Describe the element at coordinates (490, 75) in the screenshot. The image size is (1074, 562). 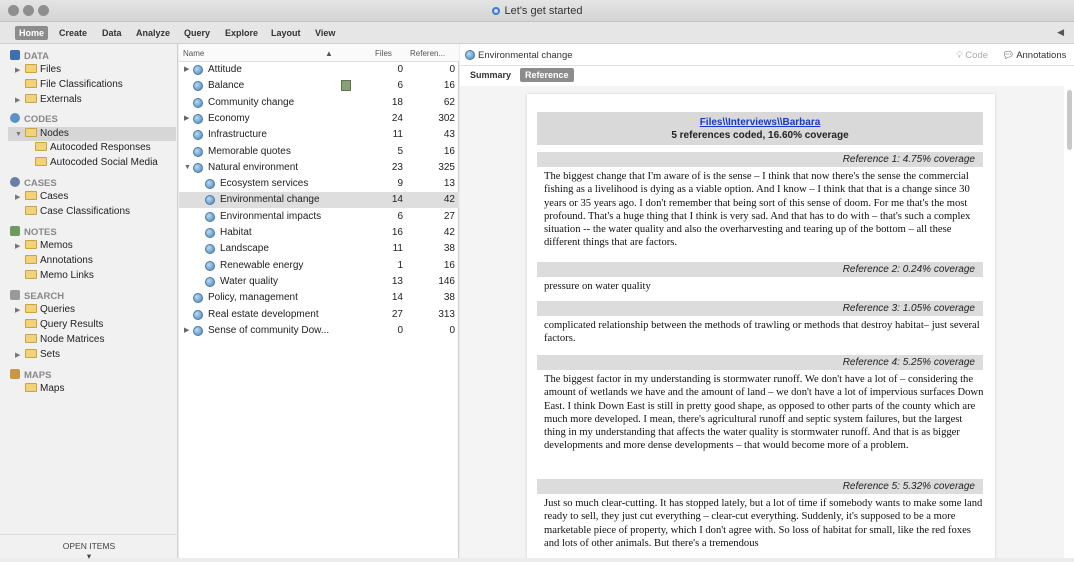
I see `tab-summary: Summary` at that location.